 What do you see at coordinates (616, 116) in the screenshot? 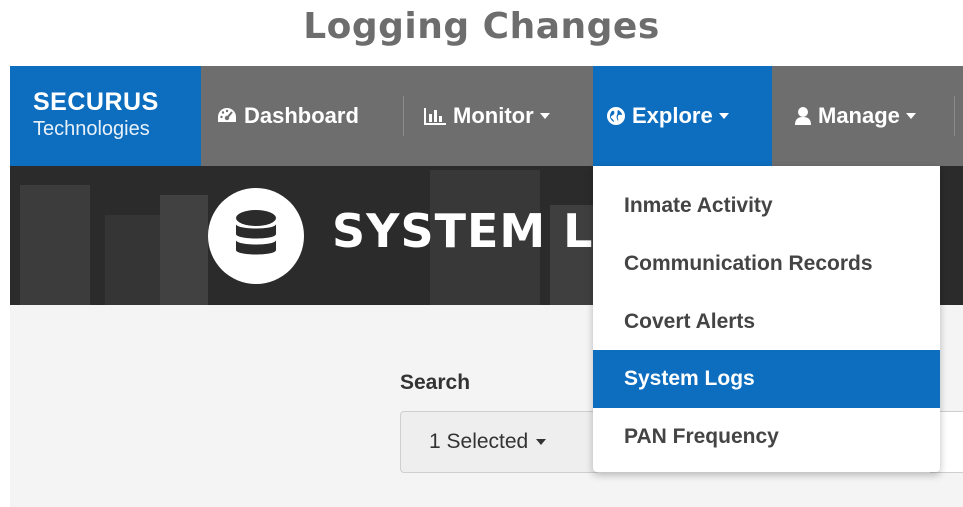
I see `globe-icon` at bounding box center [616, 116].